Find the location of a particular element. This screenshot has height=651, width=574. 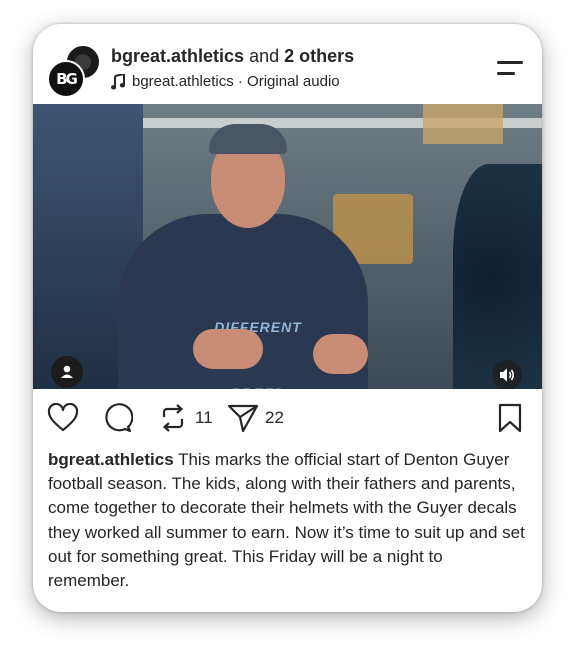

post-authors: bgreat.athletics and 2 others is located at coordinates (232, 56).